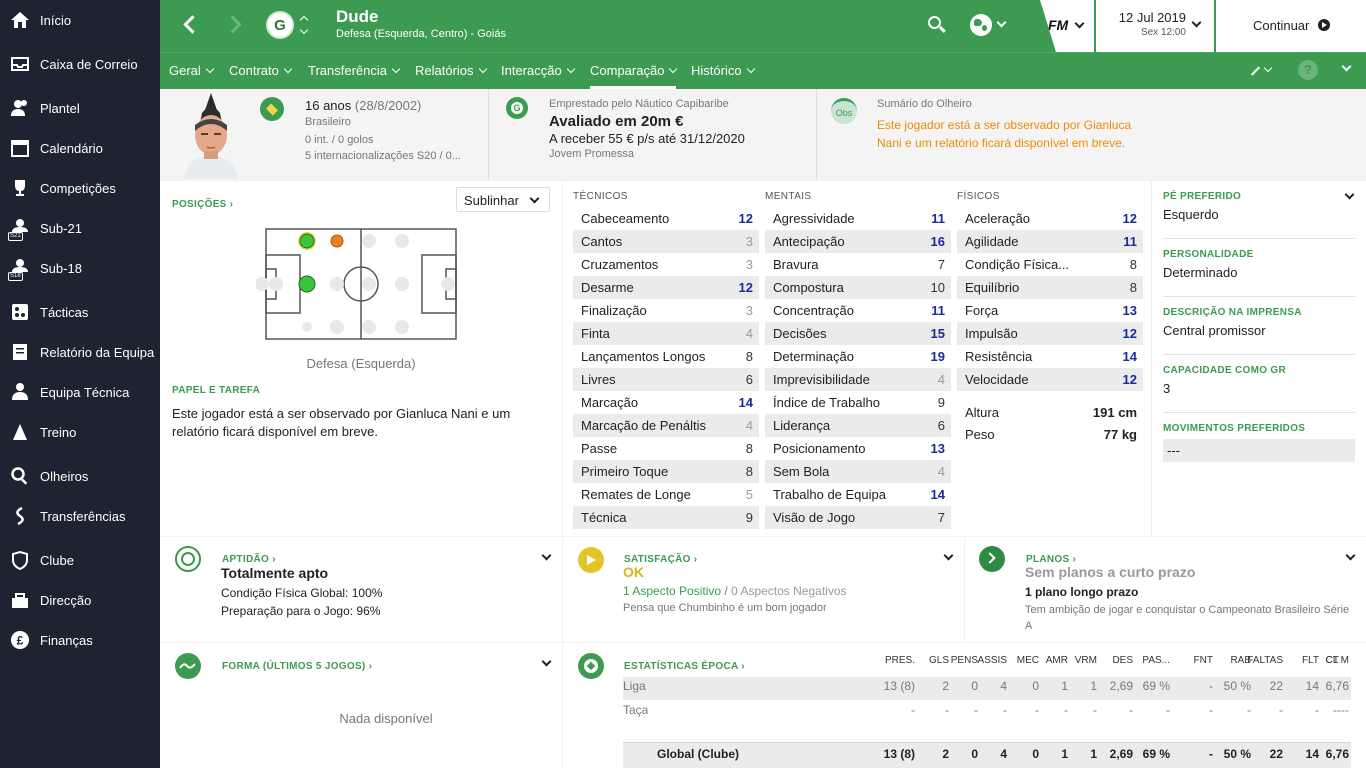  What do you see at coordinates (80, 476) in the screenshot?
I see `sidebar-item-scouting: Olheiros` at bounding box center [80, 476].